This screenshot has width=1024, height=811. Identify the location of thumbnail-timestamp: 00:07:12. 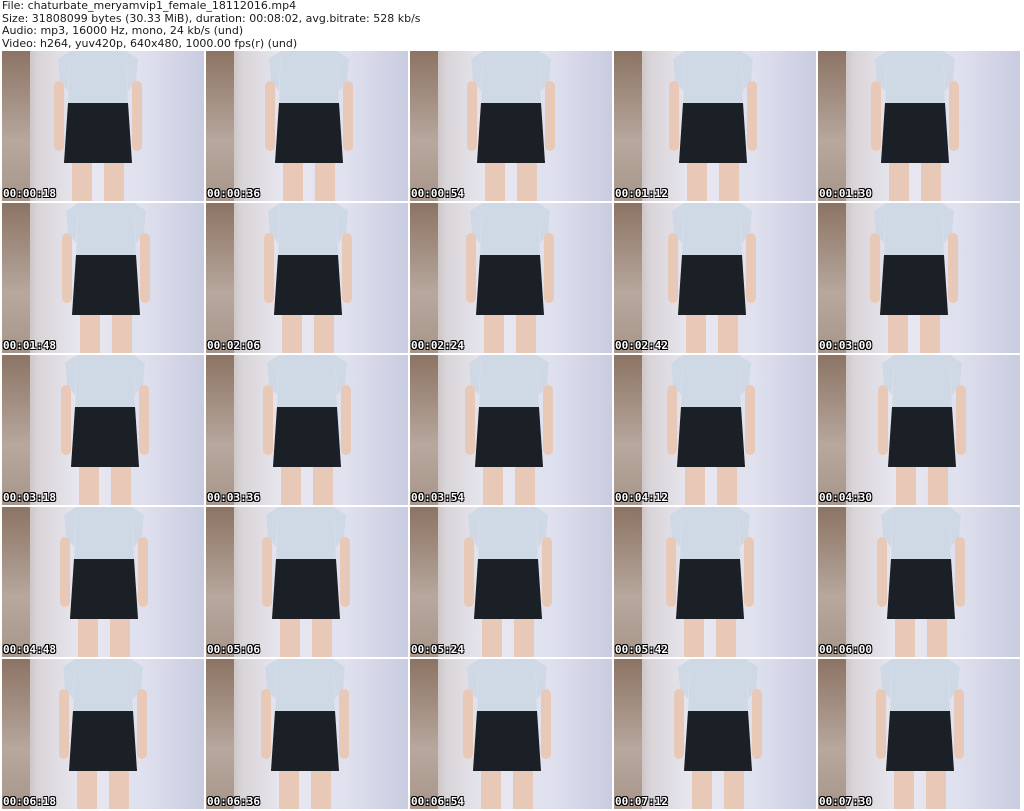
(641, 801).